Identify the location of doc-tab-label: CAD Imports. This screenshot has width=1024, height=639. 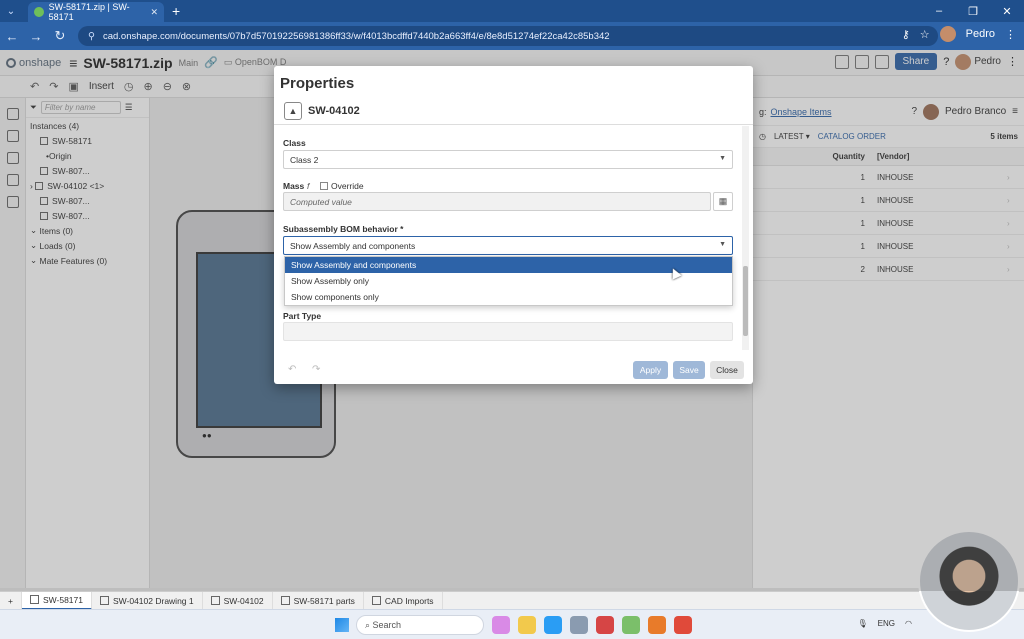
(409, 600).